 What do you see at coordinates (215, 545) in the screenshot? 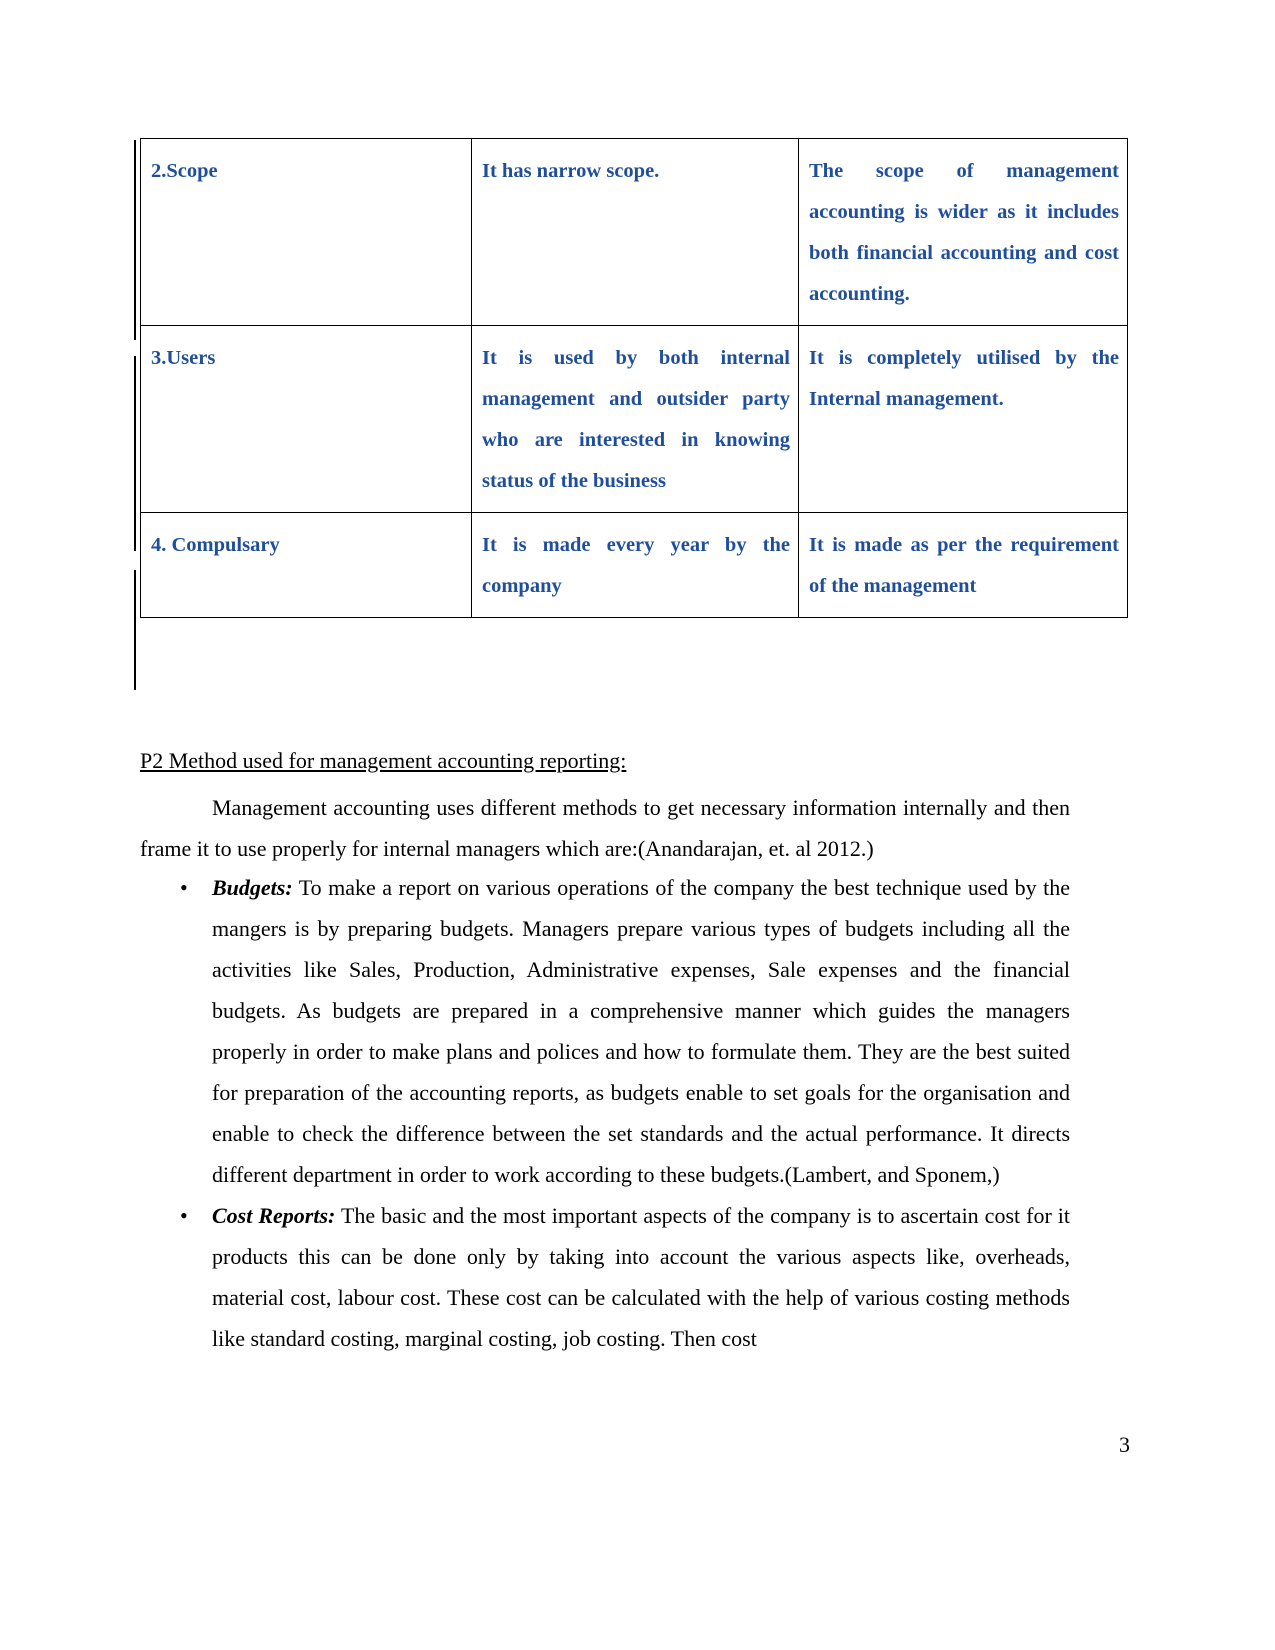
I see `row-label-compulsary: 4. Compulsary` at bounding box center [215, 545].